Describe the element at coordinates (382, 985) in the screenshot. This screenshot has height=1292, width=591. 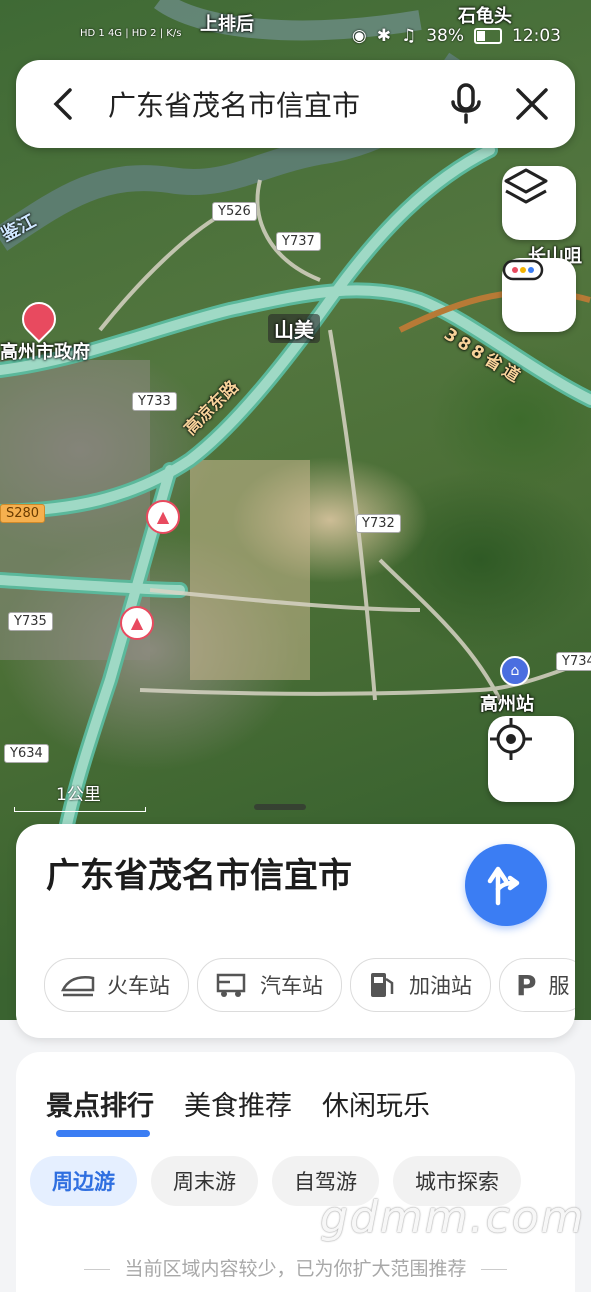
I see `gas-station-icon` at that location.